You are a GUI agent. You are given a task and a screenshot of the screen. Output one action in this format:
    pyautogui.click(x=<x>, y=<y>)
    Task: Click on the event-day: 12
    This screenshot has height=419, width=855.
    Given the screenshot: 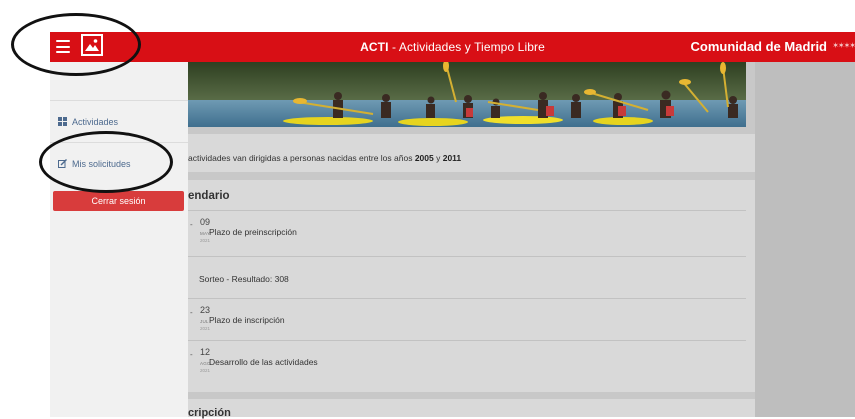 What is the action you would take?
    pyautogui.click(x=205, y=352)
    